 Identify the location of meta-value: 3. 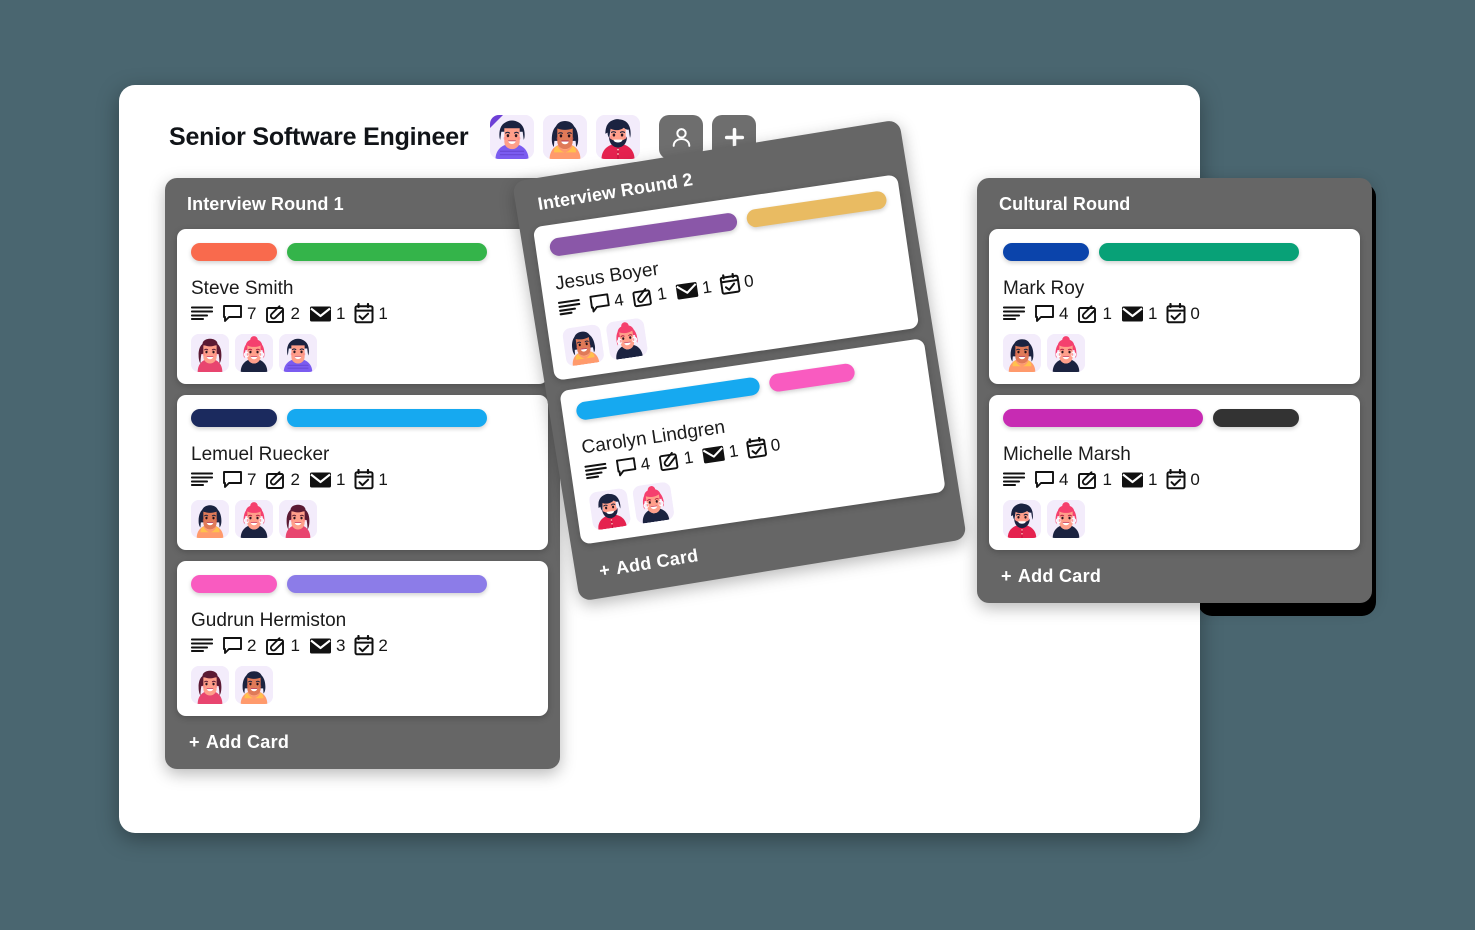
(340, 645).